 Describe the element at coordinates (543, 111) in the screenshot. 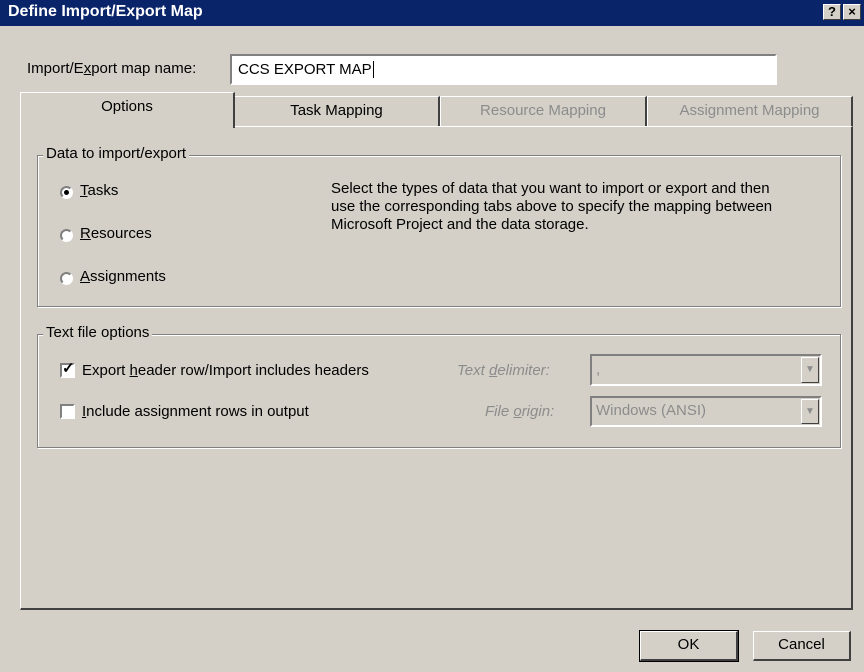

I see `tab-resource-mapping: Resource Mapping` at that location.